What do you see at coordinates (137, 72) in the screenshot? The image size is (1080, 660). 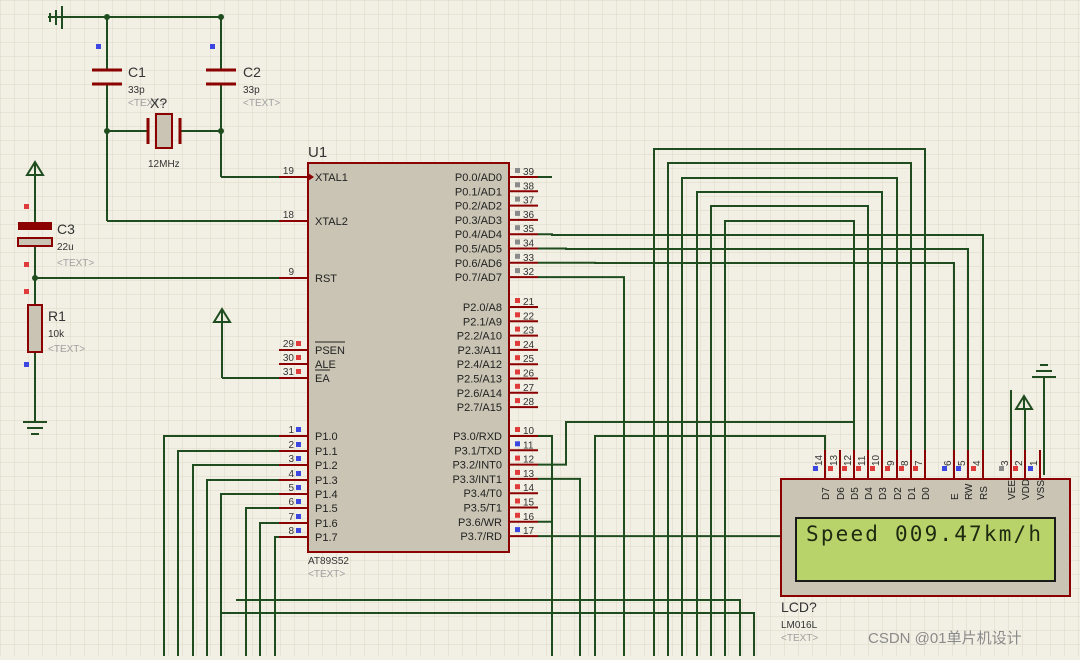 I see `c1-ref: C1` at bounding box center [137, 72].